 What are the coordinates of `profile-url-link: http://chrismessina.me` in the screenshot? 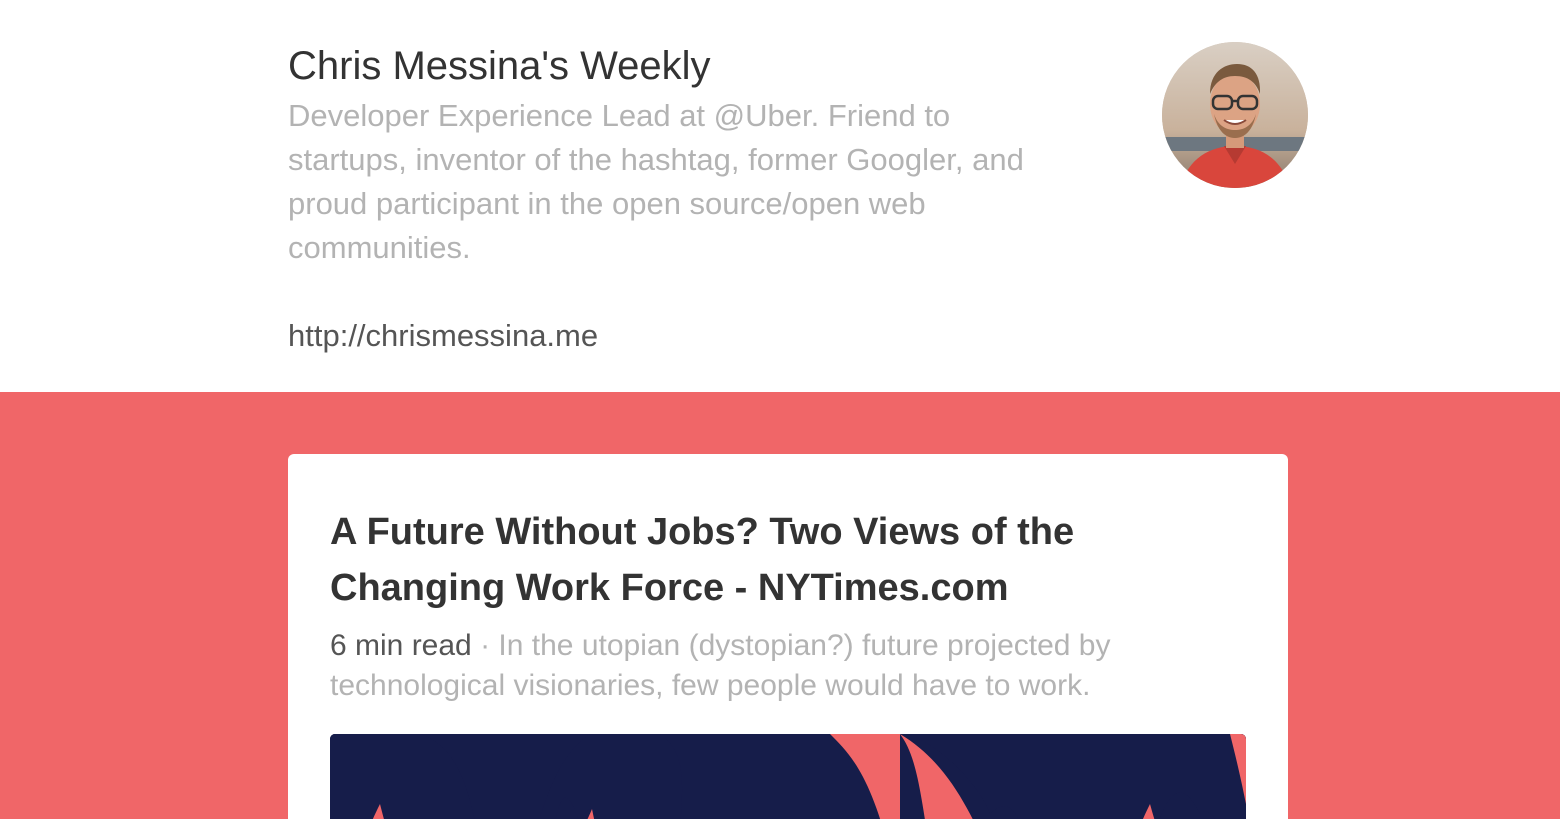 It's located at (703, 336).